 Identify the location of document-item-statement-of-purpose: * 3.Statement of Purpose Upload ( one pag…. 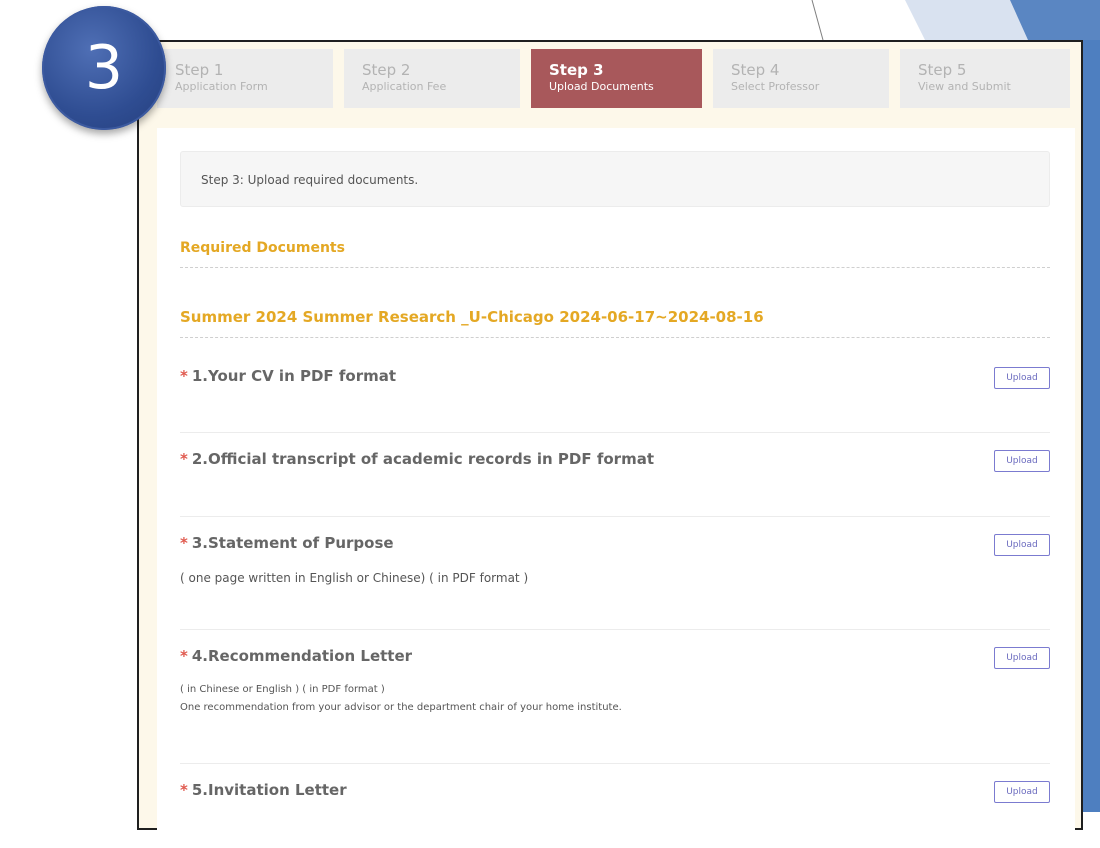
(615, 582).